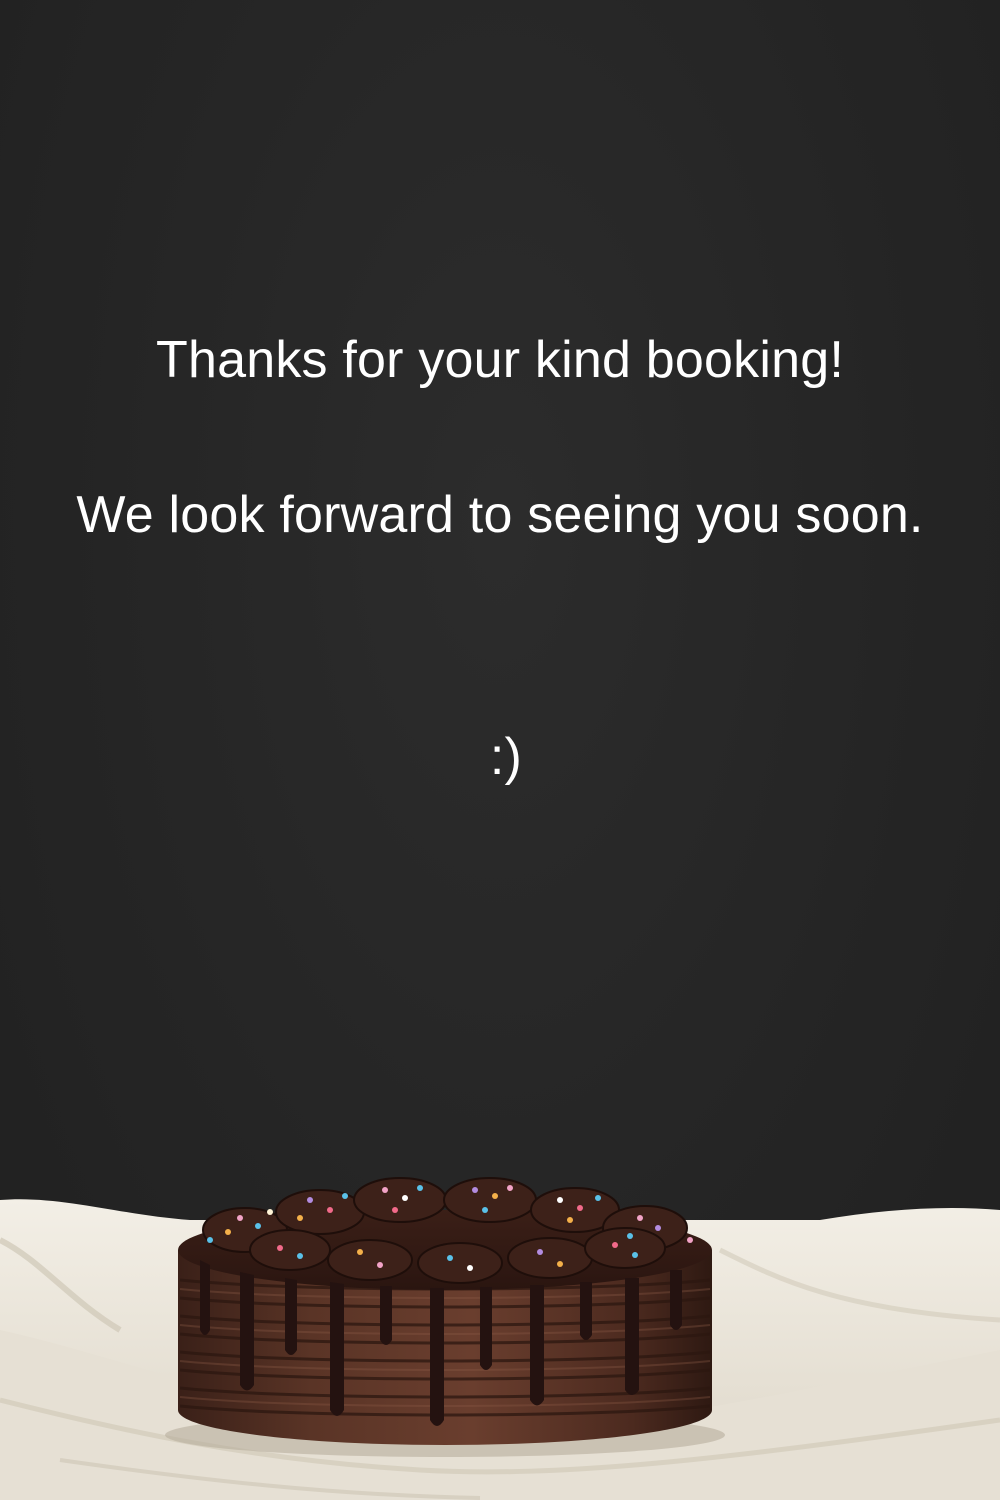  Describe the element at coordinates (506, 757) in the screenshot. I see `smiley-text: :)` at that location.